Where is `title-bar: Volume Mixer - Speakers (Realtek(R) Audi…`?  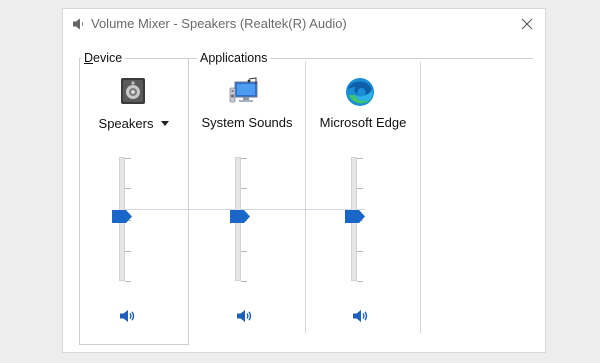 title-bar: Volume Mixer - Speakers (Realtek(R) Audi… is located at coordinates (304, 24).